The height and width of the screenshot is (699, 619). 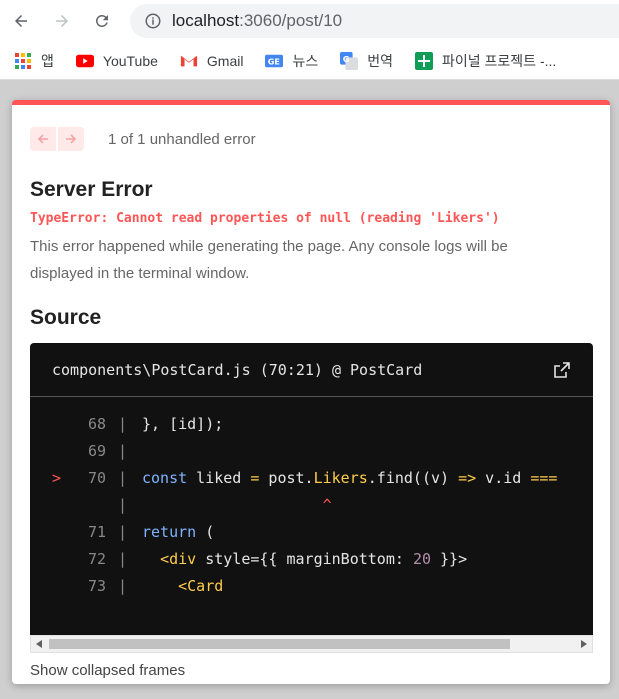 What do you see at coordinates (107, 670) in the screenshot?
I see `show-collapsed-frames-button: Show collapsed frames` at bounding box center [107, 670].